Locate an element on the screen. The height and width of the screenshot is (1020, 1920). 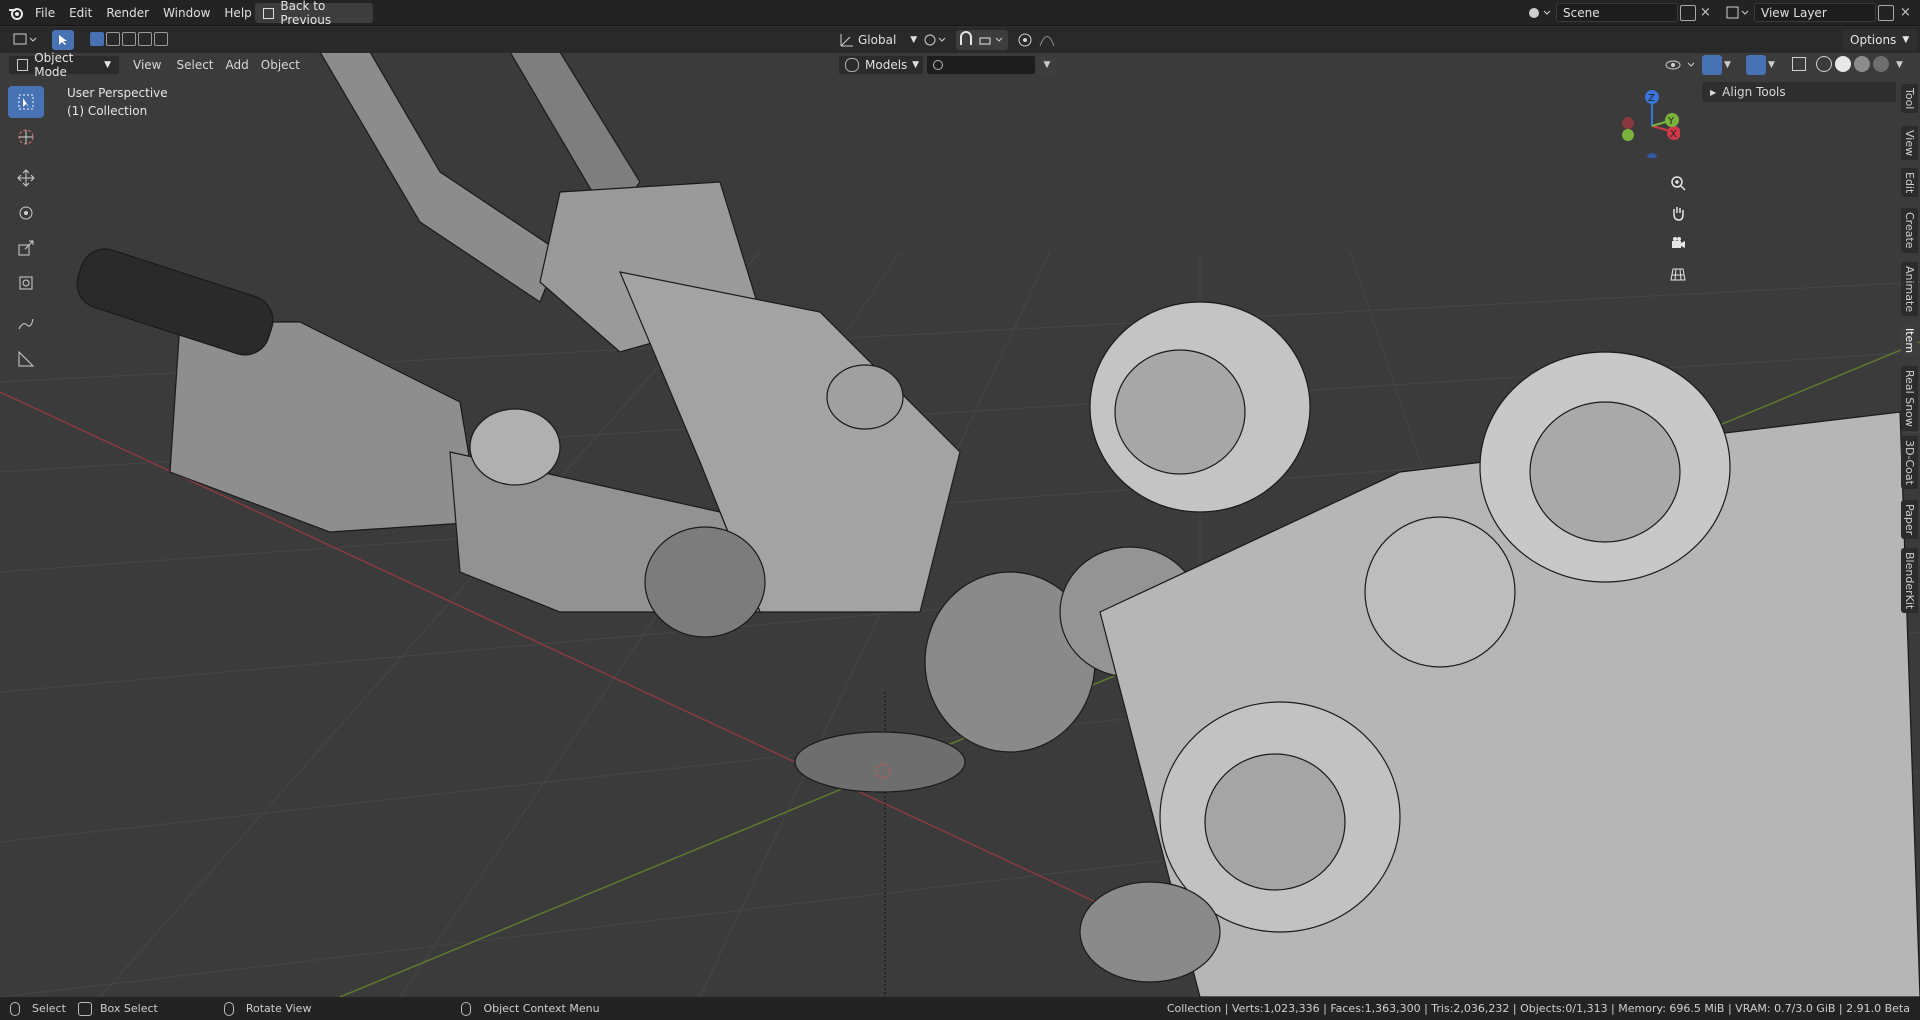
gizmo-z-label: Z is located at coordinates (1651, 98).